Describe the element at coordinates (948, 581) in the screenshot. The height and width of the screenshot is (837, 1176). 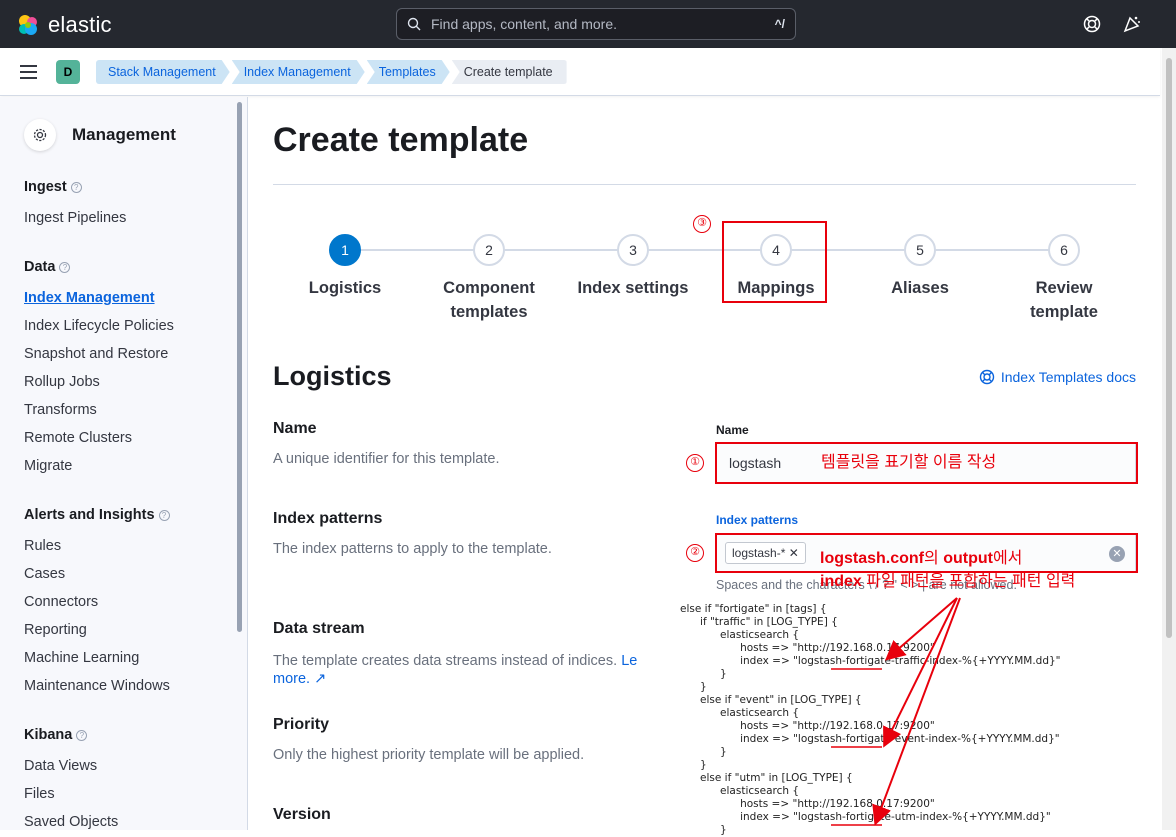
I see `annotation-pattern-note-line2: index 파일 패턴을 포함하는 패턴 입력` at that location.